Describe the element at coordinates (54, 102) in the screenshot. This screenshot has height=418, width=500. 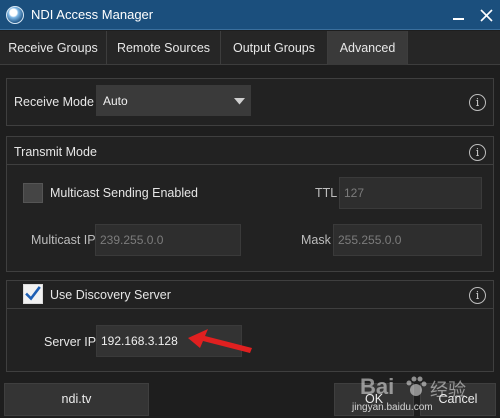
I see `receive-mode-label: Receive Mode` at that location.